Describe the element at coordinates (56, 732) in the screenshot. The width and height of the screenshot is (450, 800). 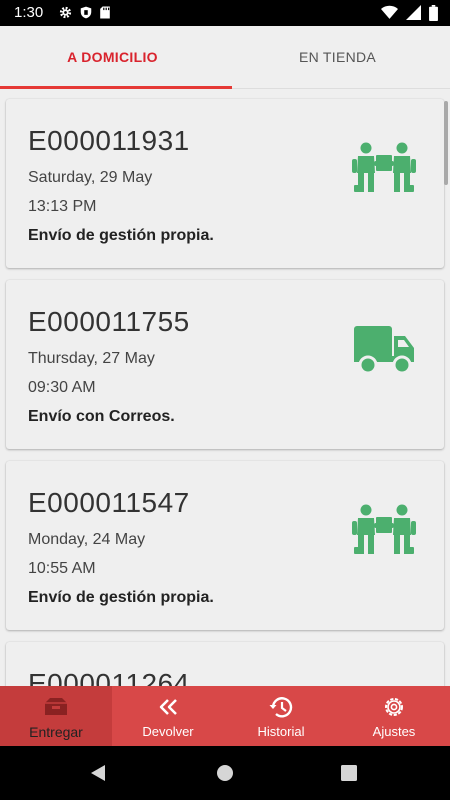
I see `nav-entregar-label: Entregar` at that location.